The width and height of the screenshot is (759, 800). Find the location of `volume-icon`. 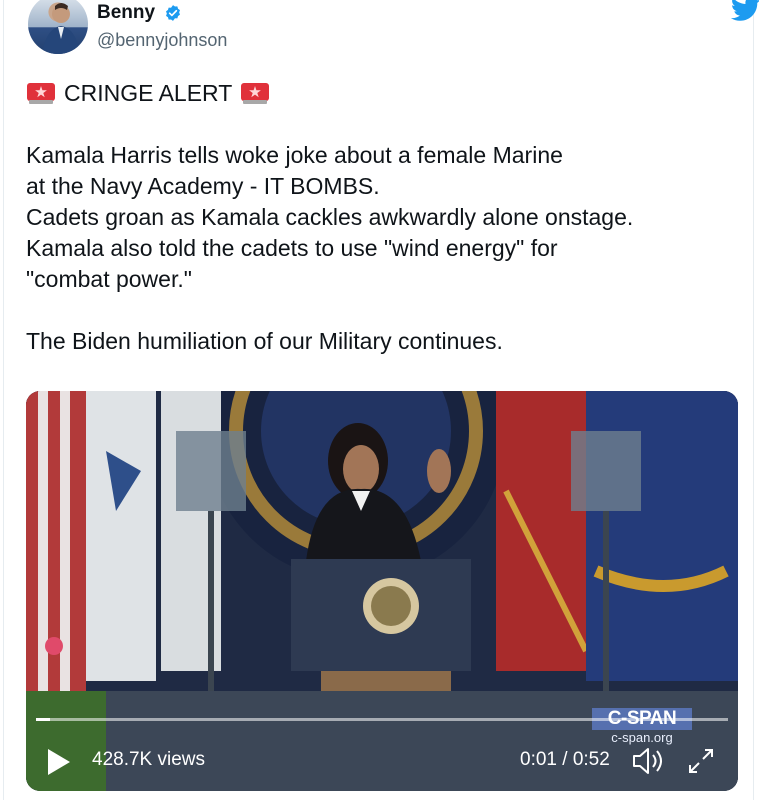

volume-icon is located at coordinates (648, 761).